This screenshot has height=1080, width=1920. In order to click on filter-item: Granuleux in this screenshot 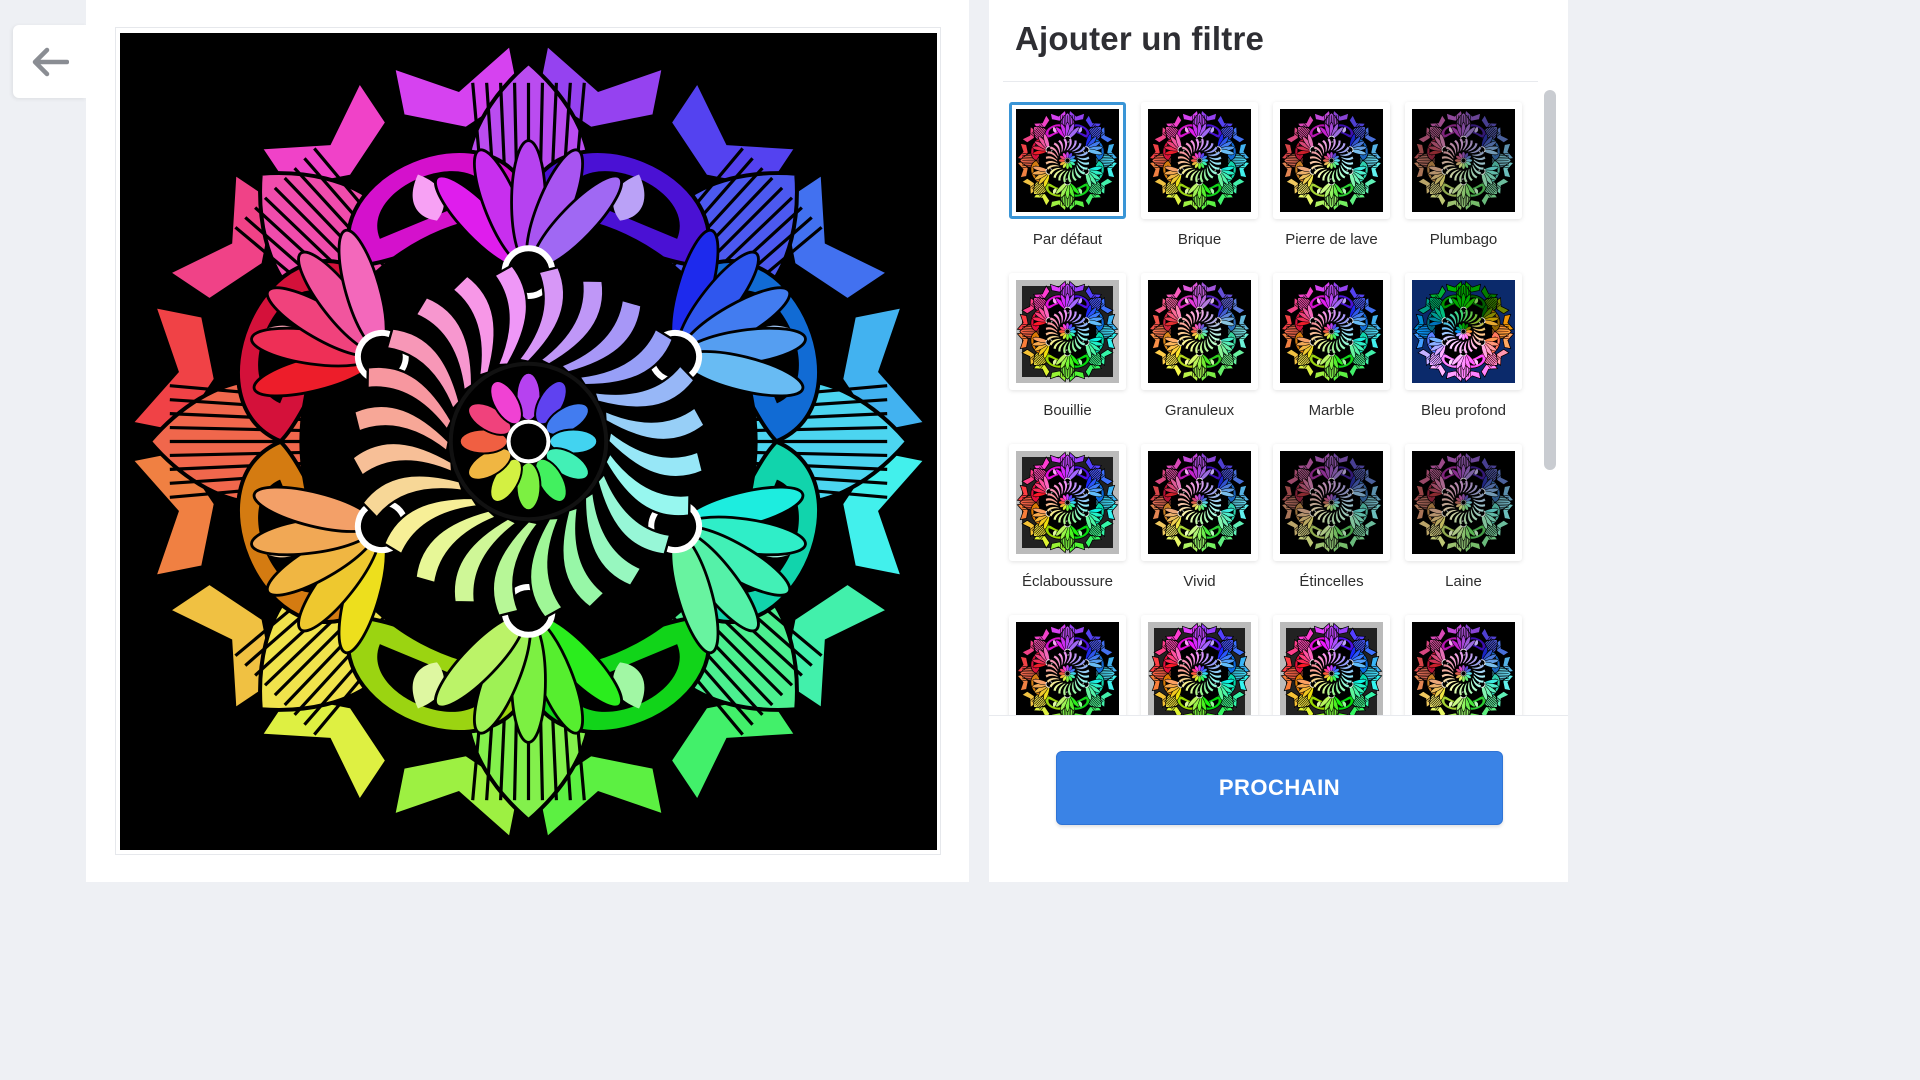, I will do `click(1199, 356)`.